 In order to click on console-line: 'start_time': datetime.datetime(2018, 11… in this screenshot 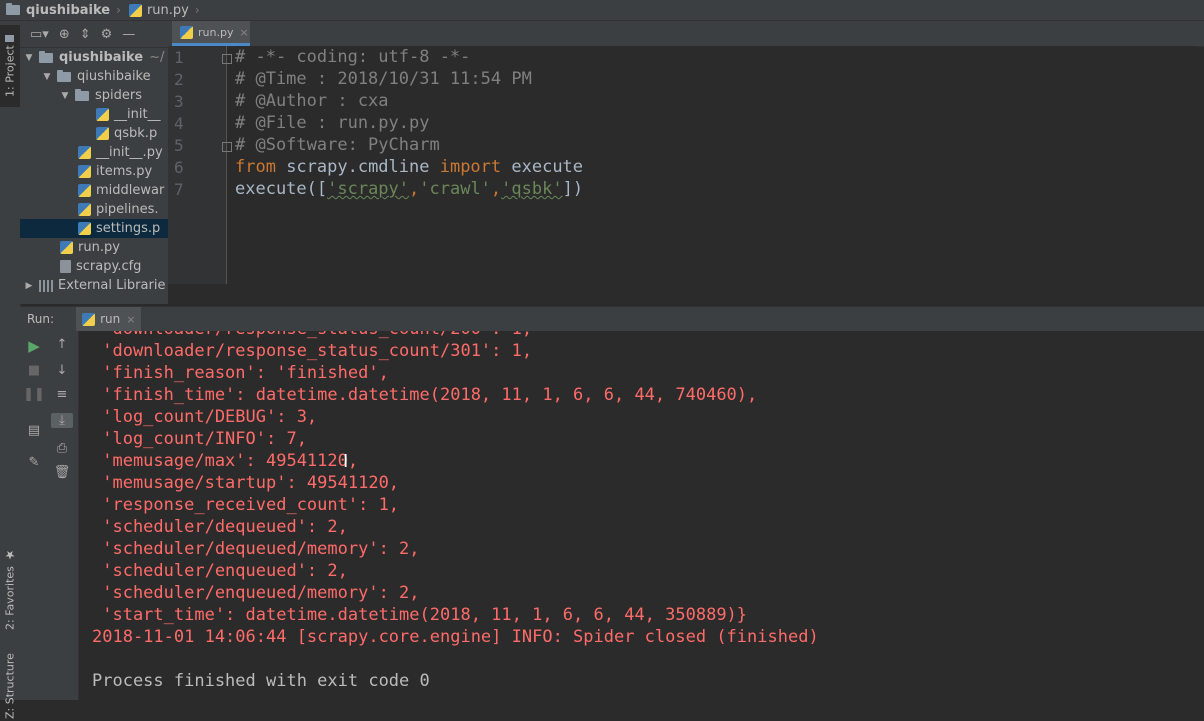, I will do `click(420, 615)`.